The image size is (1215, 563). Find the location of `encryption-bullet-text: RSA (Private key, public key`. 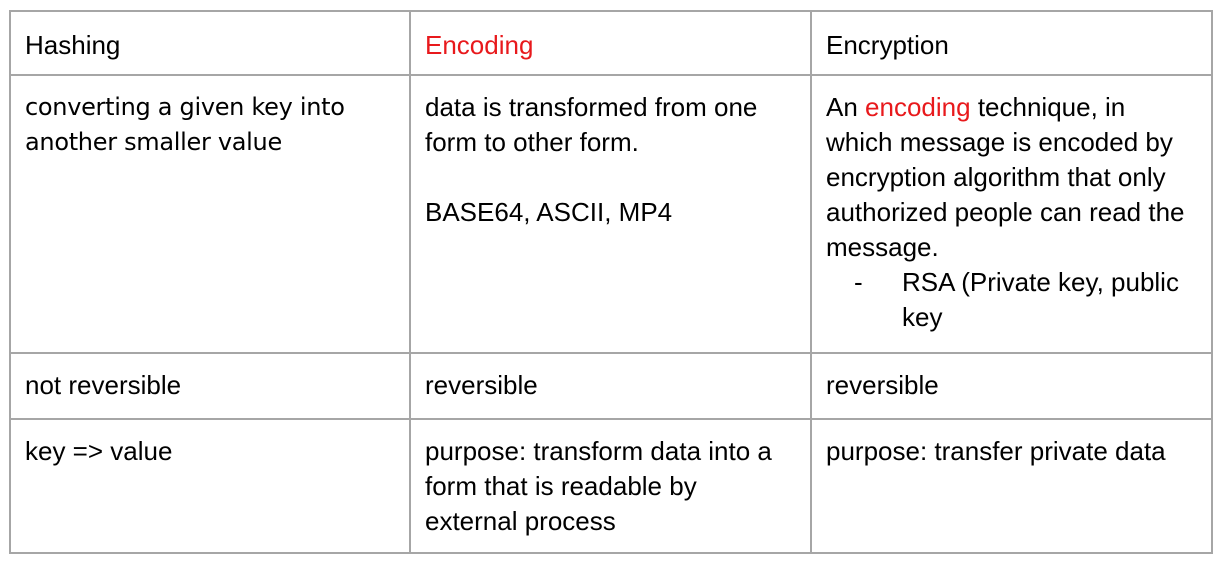

encryption-bullet-text: RSA (Private key, public key is located at coordinates (1040, 299).